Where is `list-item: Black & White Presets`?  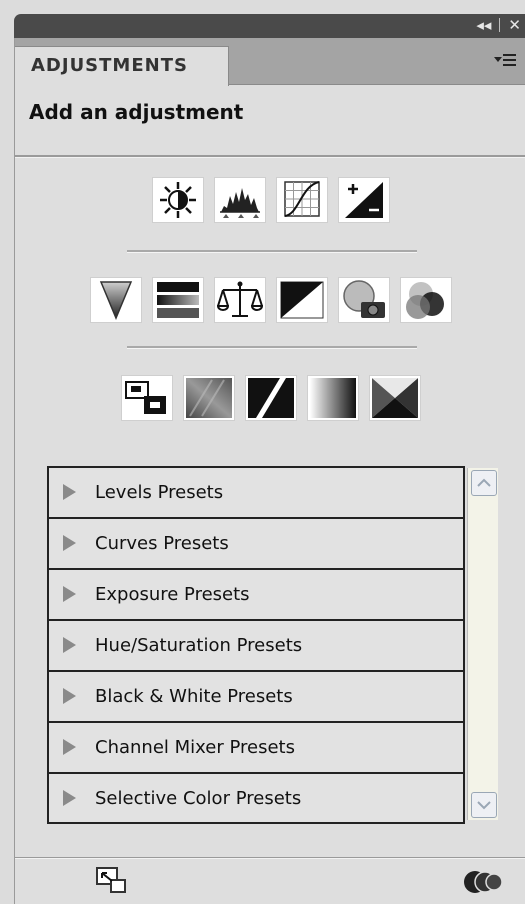
list-item: Black & White Presets is located at coordinates (256, 697).